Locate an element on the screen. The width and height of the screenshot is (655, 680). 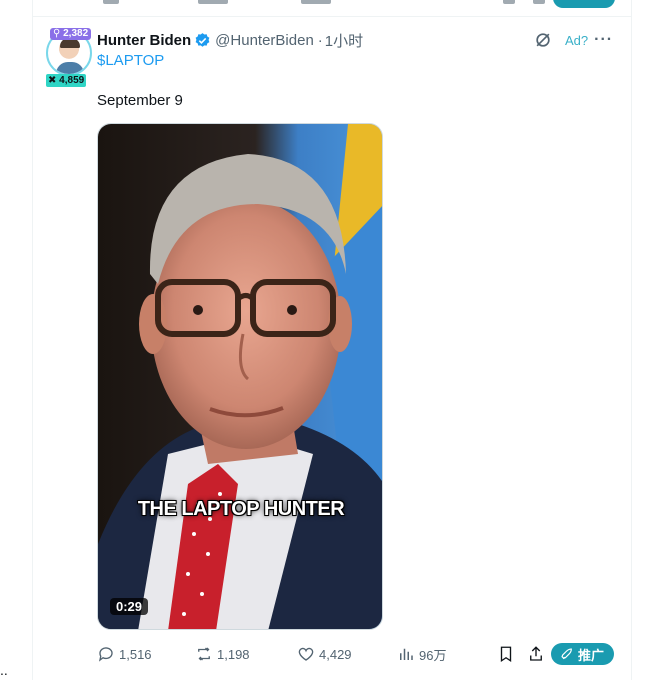
post-header: Hunter Biden @HunterBiden · 1小时 is located at coordinates (230, 40).